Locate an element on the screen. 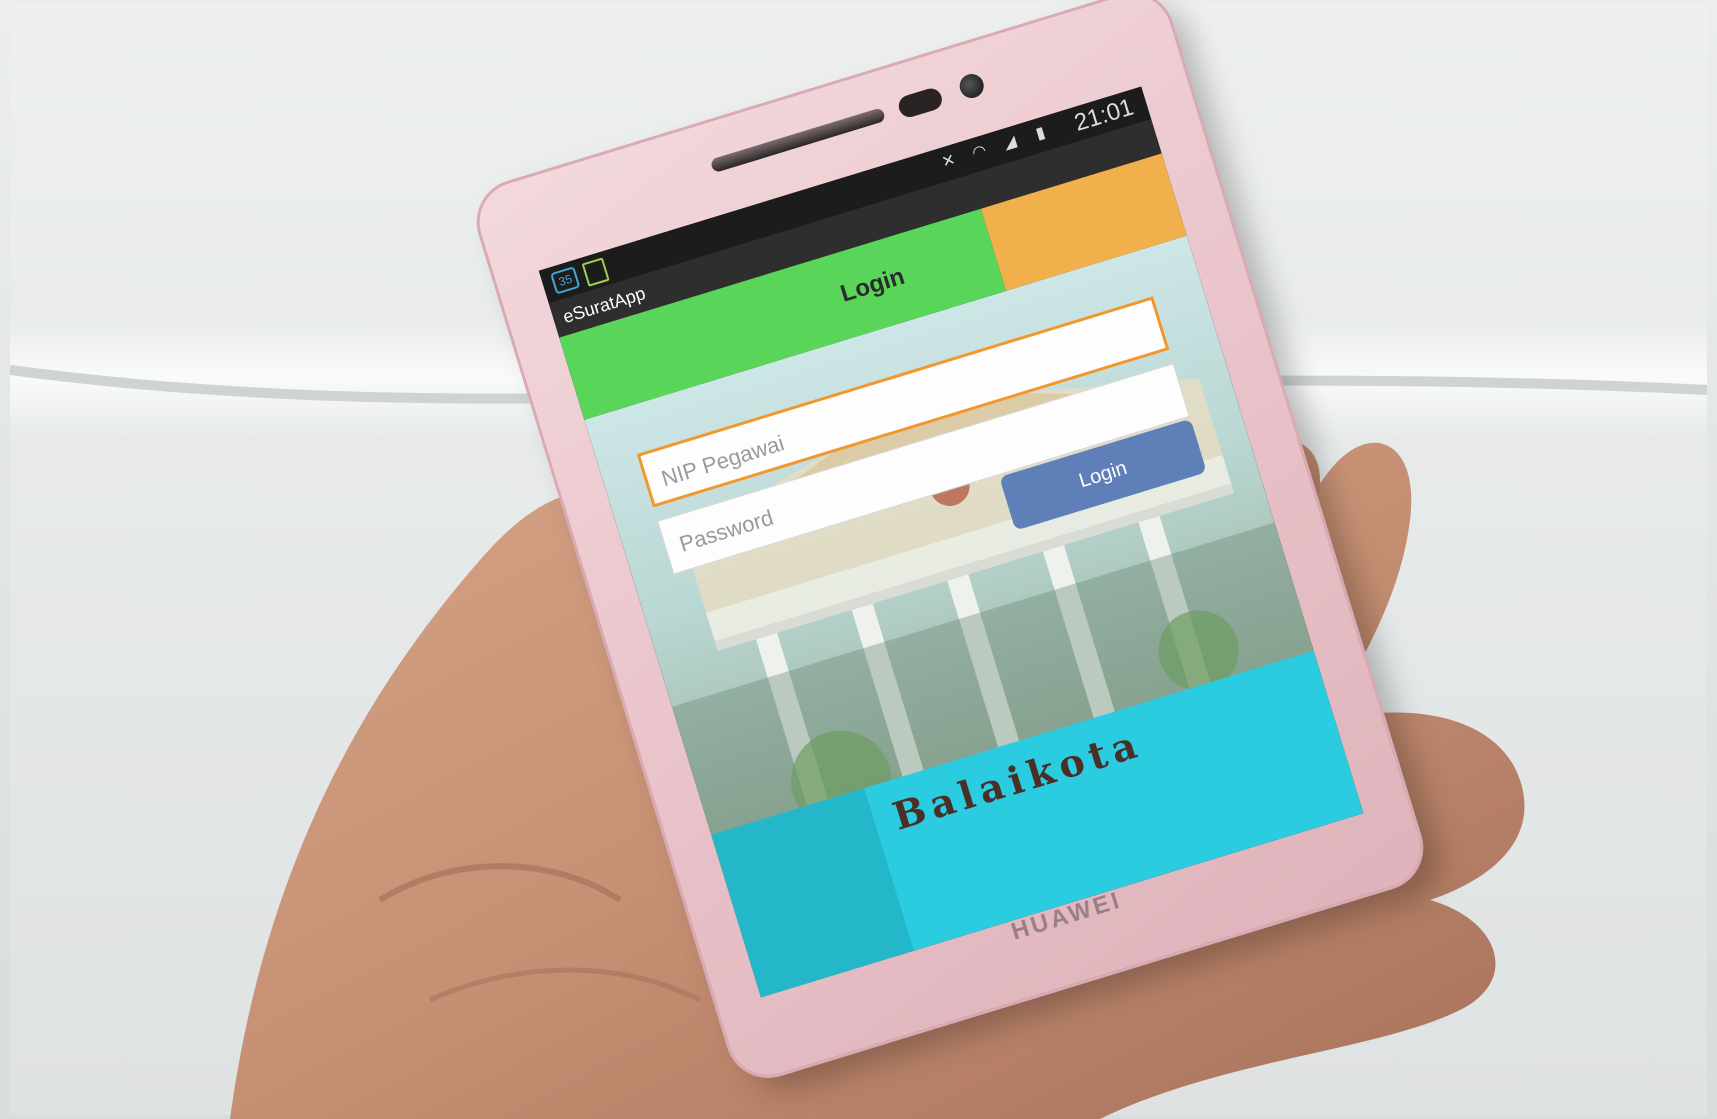 The width and height of the screenshot is (1717, 1119). mute-icon: ✕ is located at coordinates (948, 161).